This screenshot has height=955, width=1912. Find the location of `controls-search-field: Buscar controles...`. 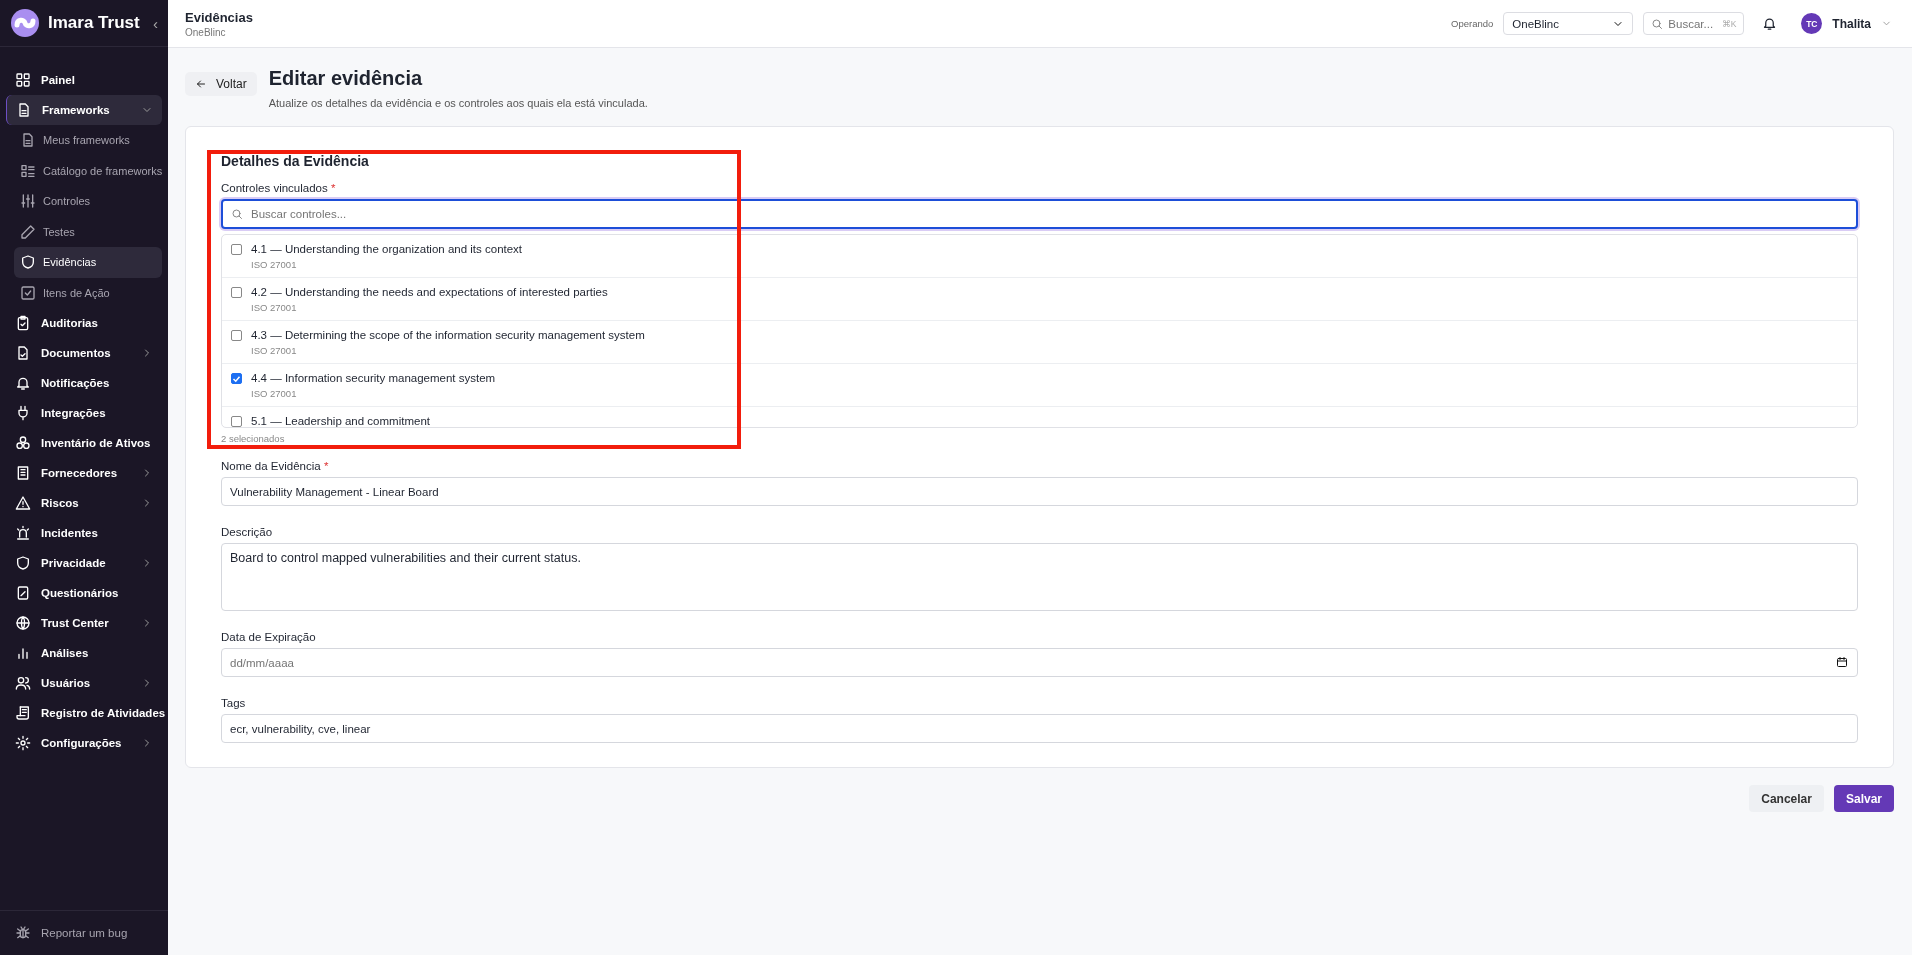

controls-search-field: Buscar controles... is located at coordinates (1039, 214).